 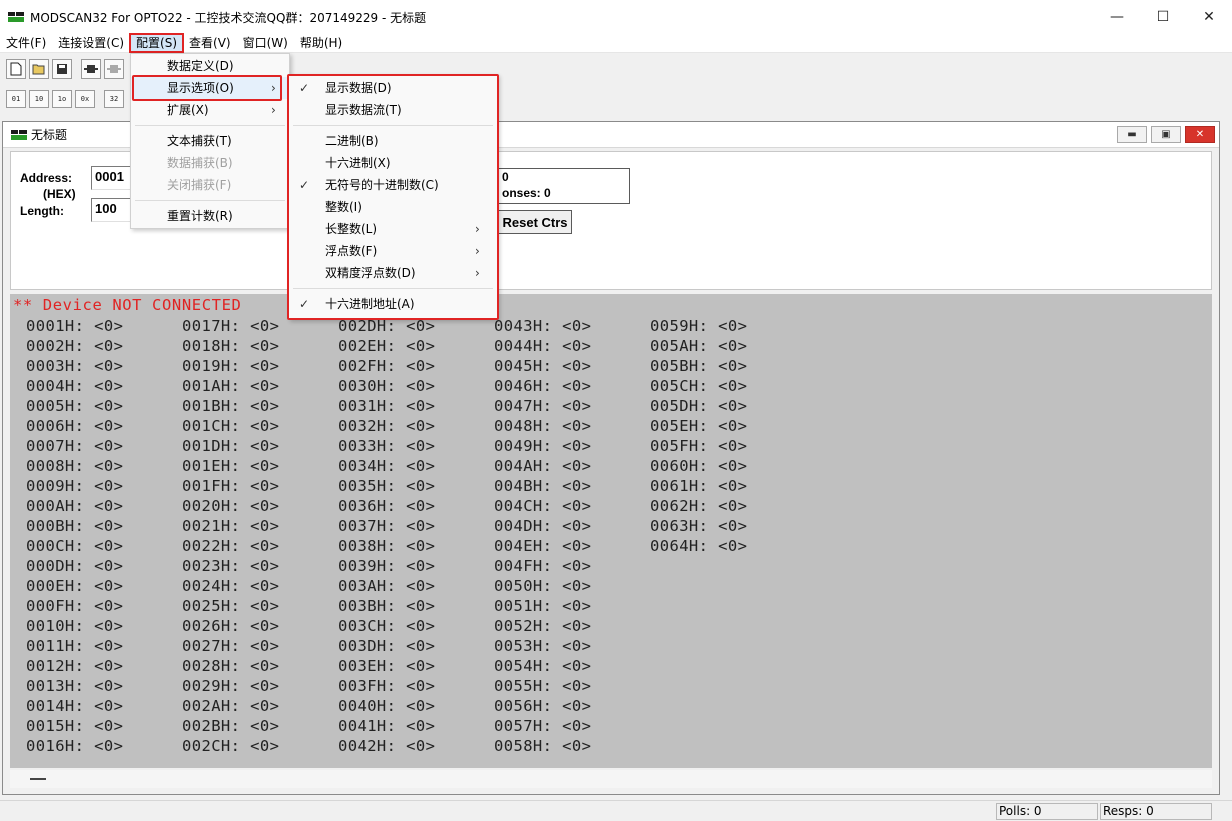 What do you see at coordinates (210, 141) in the screenshot?
I see `menu-item-text-capture: 文本捕获(T)` at bounding box center [210, 141].